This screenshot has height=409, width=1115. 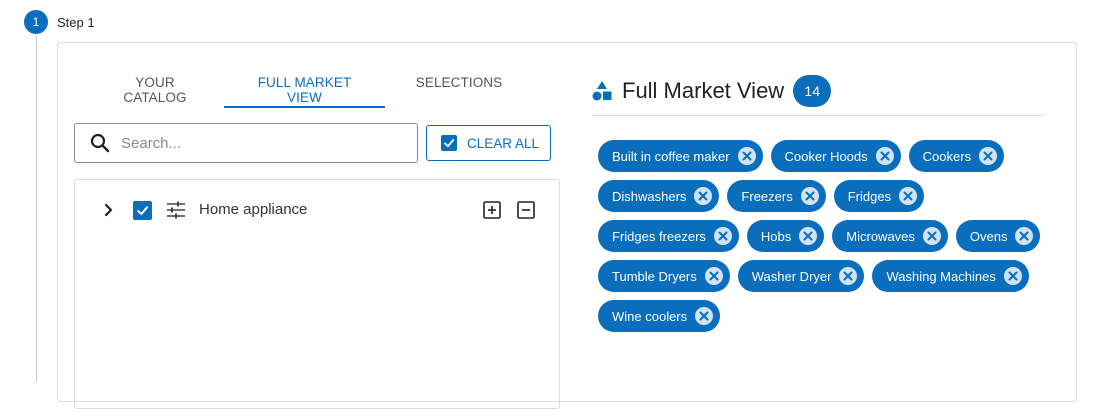 I want to click on panel-title: Full Market View, so click(x=703, y=90).